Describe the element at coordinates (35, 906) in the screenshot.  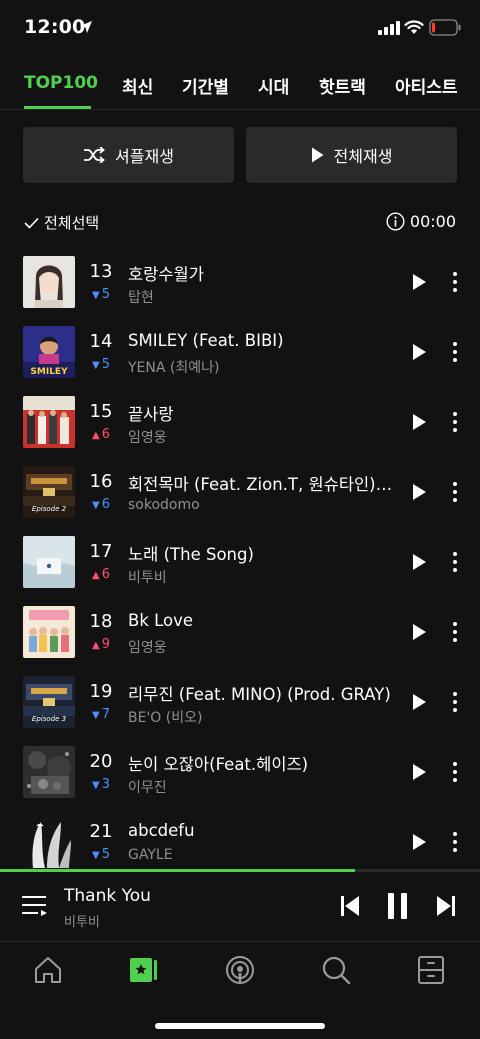
I see `playlist-queue-icon` at that location.